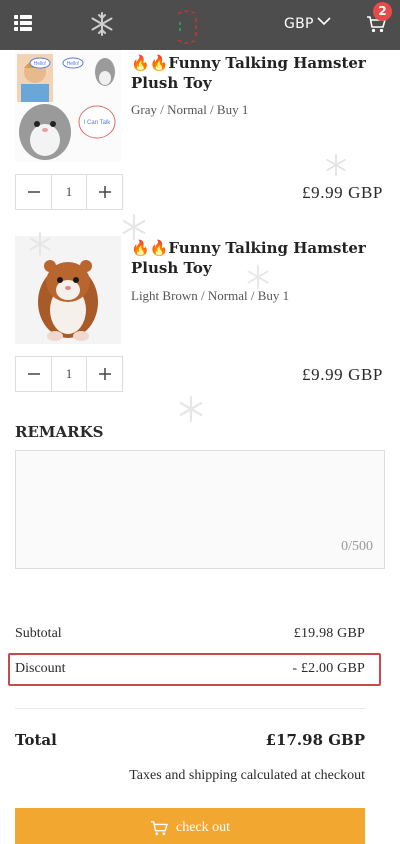 This screenshot has height=844, width=400. Describe the element at coordinates (324, 21) in the screenshot. I see `chevron-down-icon` at that location.